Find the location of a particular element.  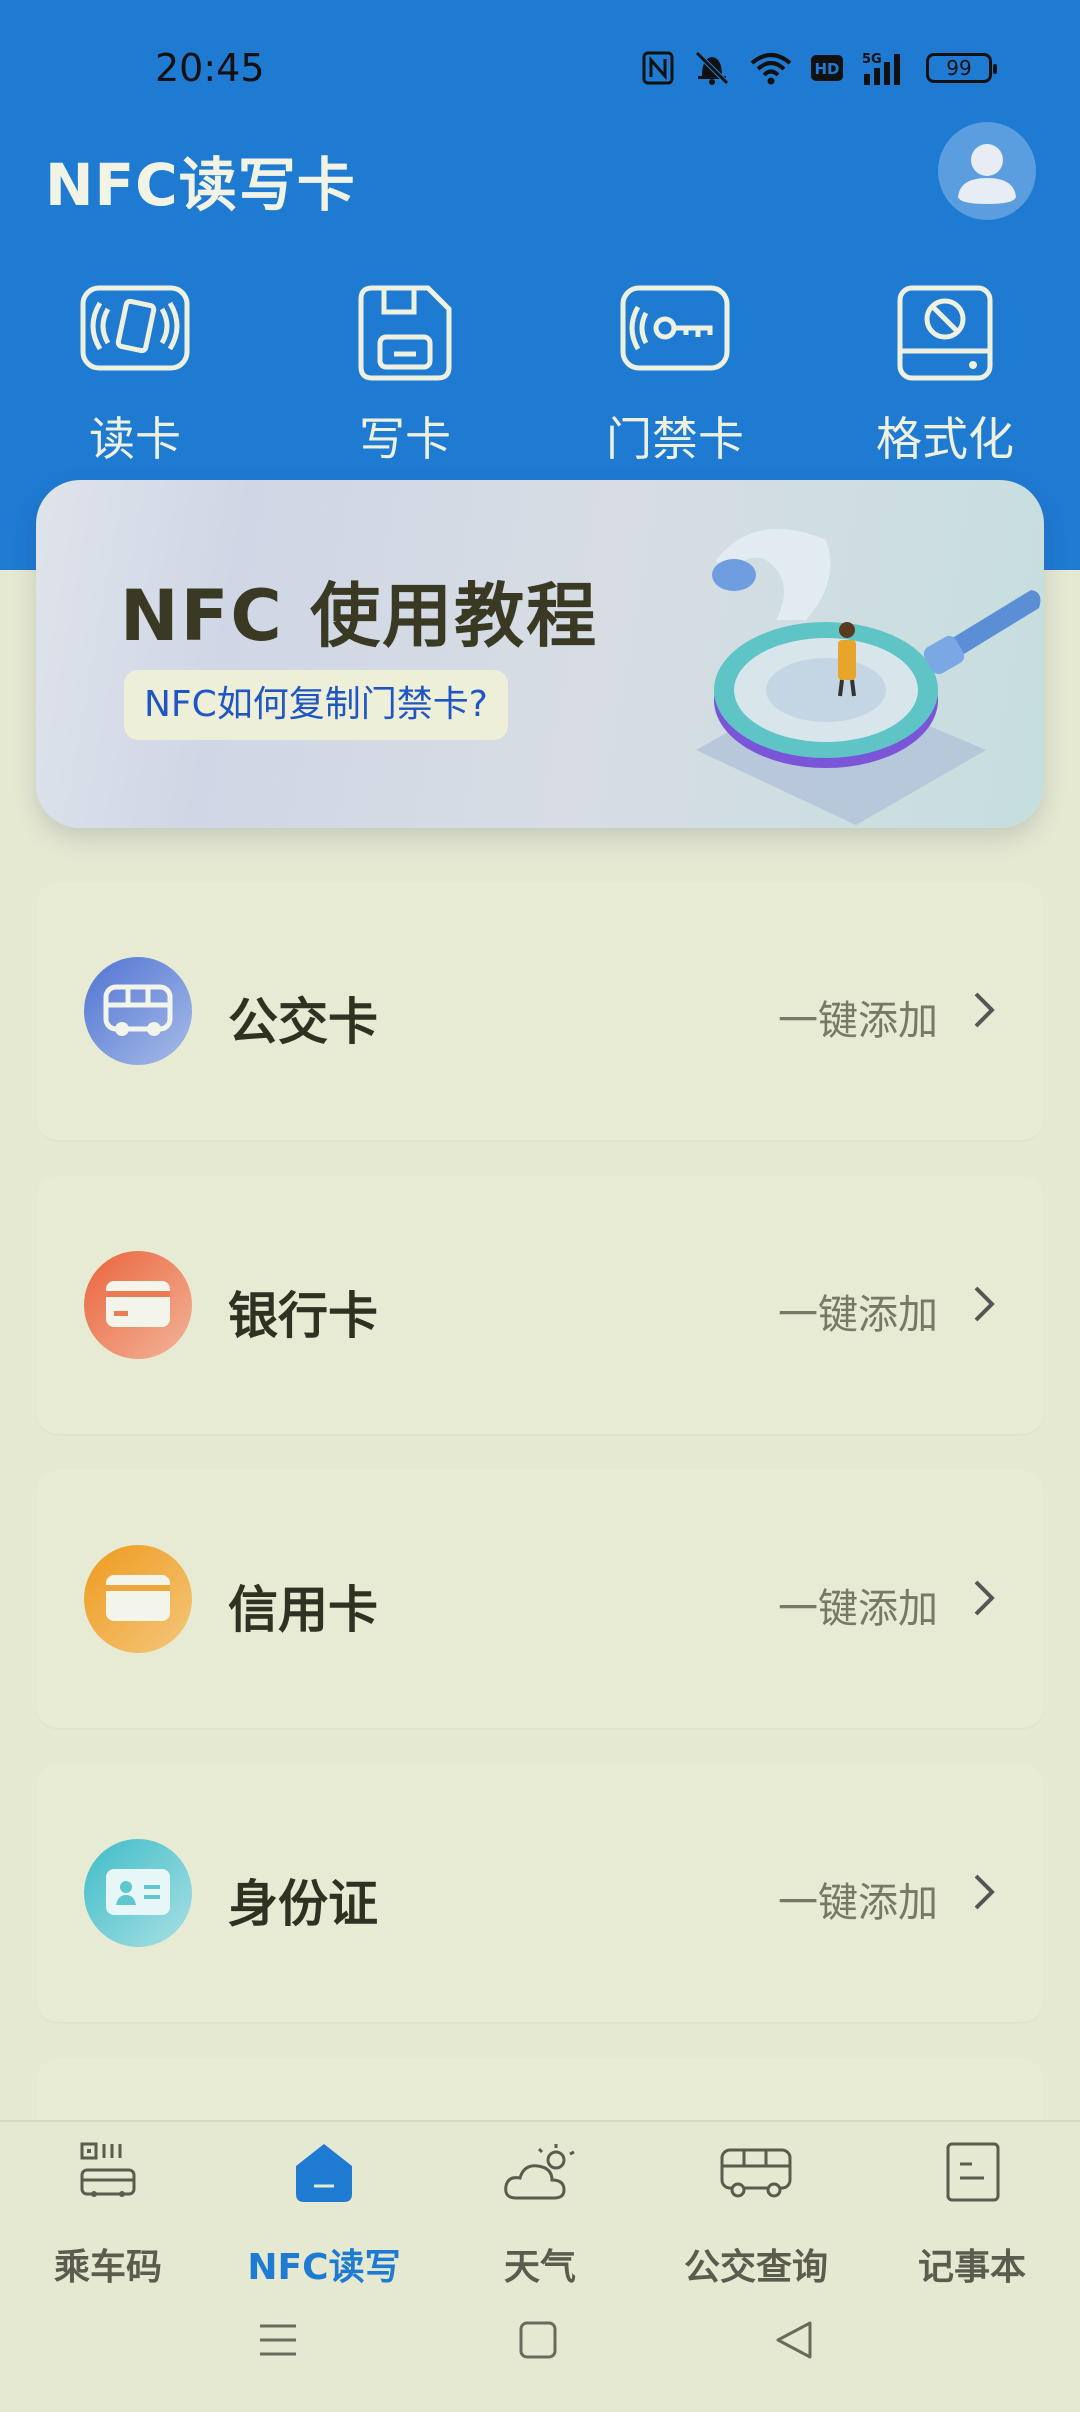

card-bus-title: 公交卡 is located at coordinates (303, 1022).